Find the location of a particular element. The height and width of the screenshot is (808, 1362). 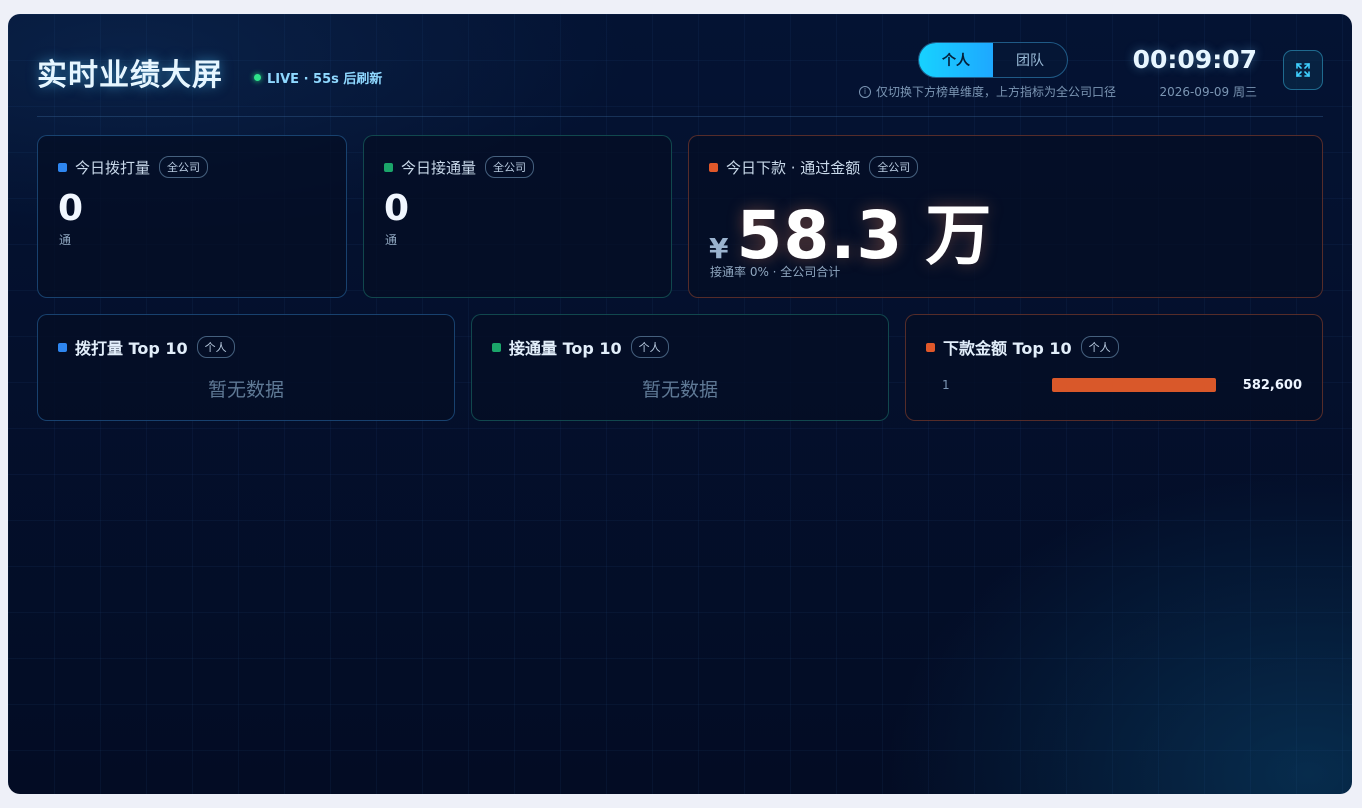

fullscreen-button is located at coordinates (1303, 70).